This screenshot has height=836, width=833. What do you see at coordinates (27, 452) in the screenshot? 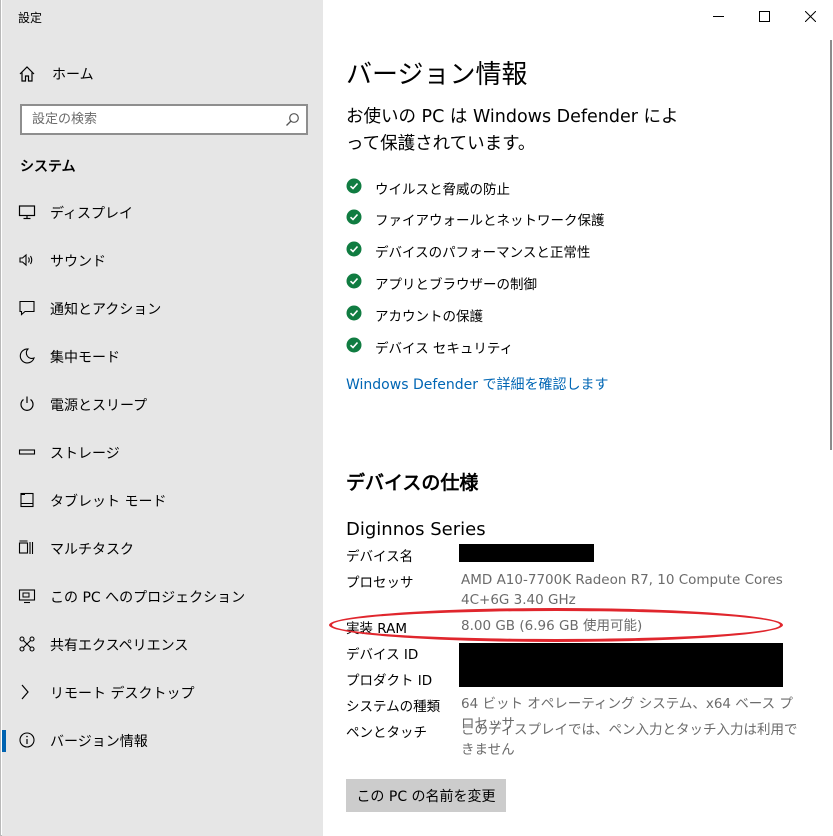
I see `storage-icon` at bounding box center [27, 452].